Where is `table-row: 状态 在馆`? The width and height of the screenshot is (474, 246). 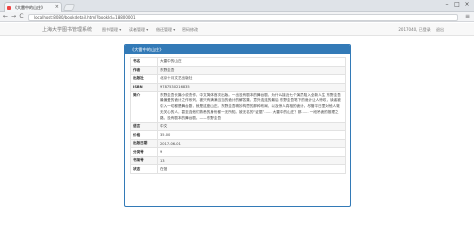 table-row: 状态 在馆 is located at coordinates (238, 169).